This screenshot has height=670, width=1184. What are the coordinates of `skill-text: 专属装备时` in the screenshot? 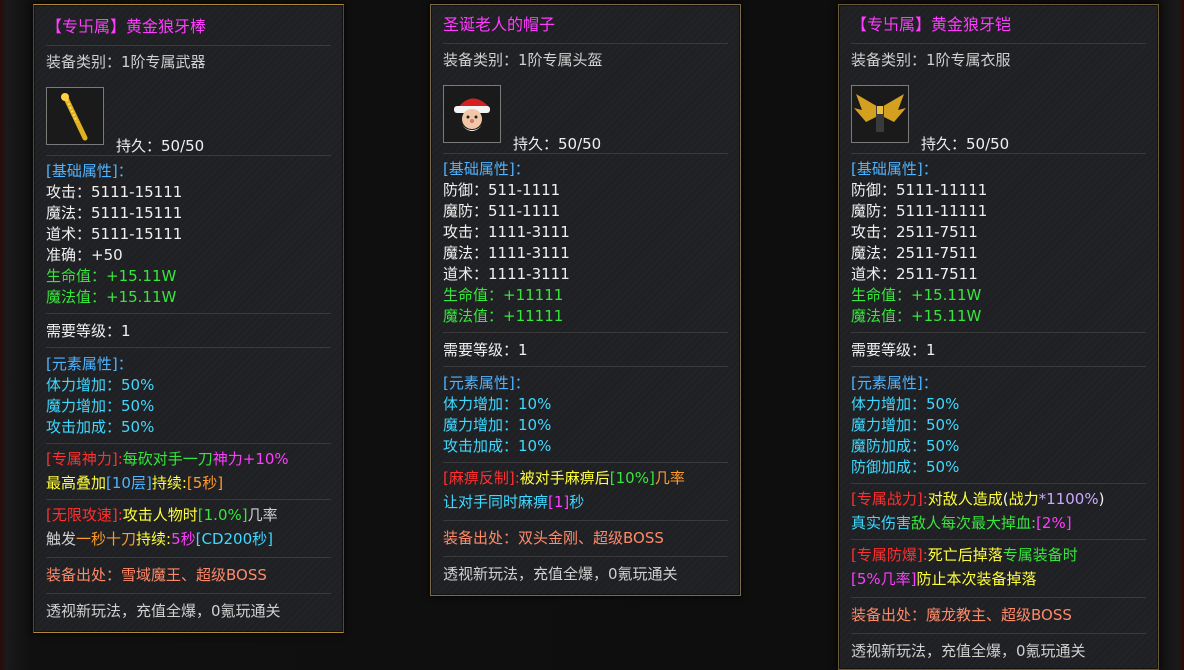 It's located at (1040, 555).